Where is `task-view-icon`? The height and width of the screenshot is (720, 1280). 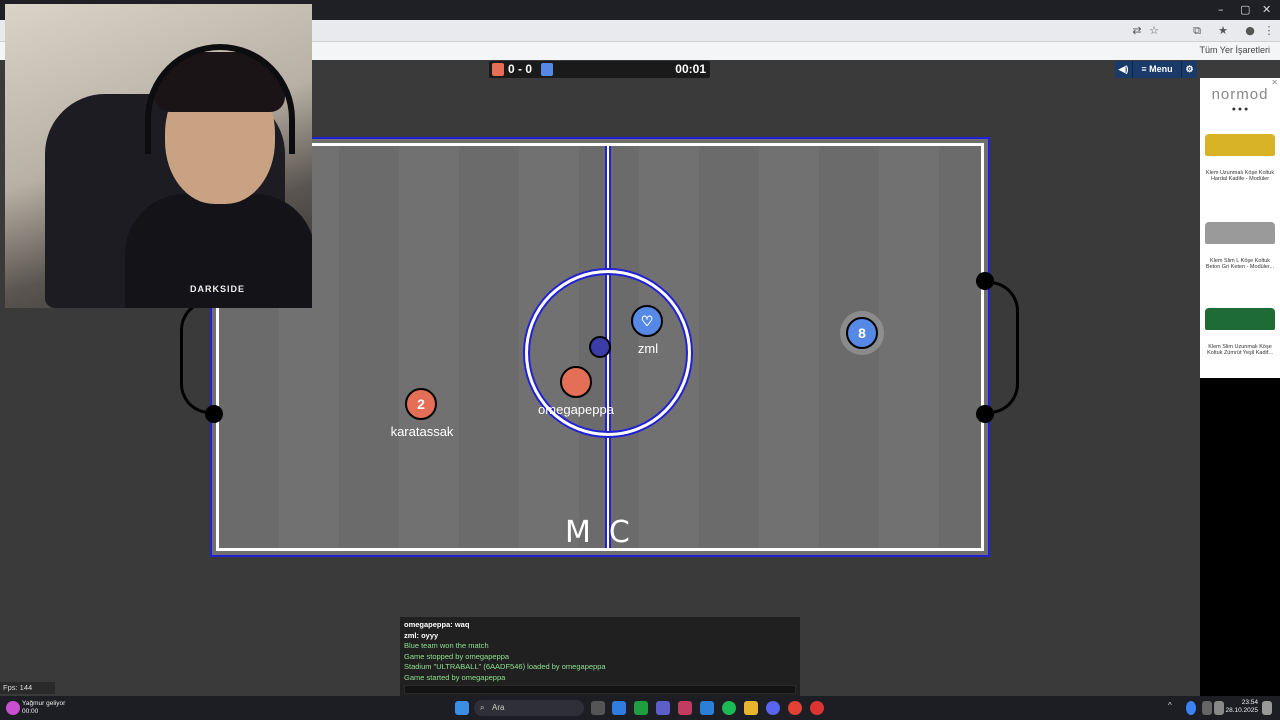 task-view-icon is located at coordinates (598, 708).